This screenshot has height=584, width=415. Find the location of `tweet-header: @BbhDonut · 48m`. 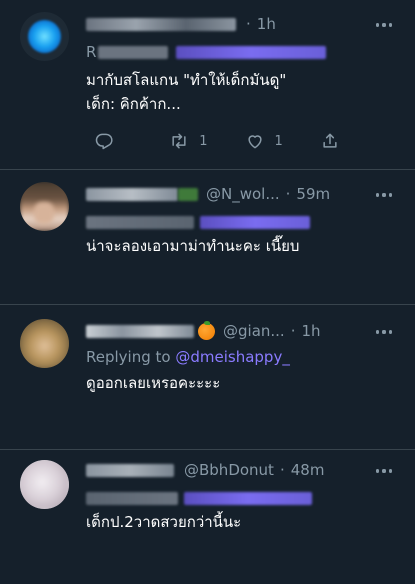

tweet-header: @BbhDonut · 48m is located at coordinates (250, 470).